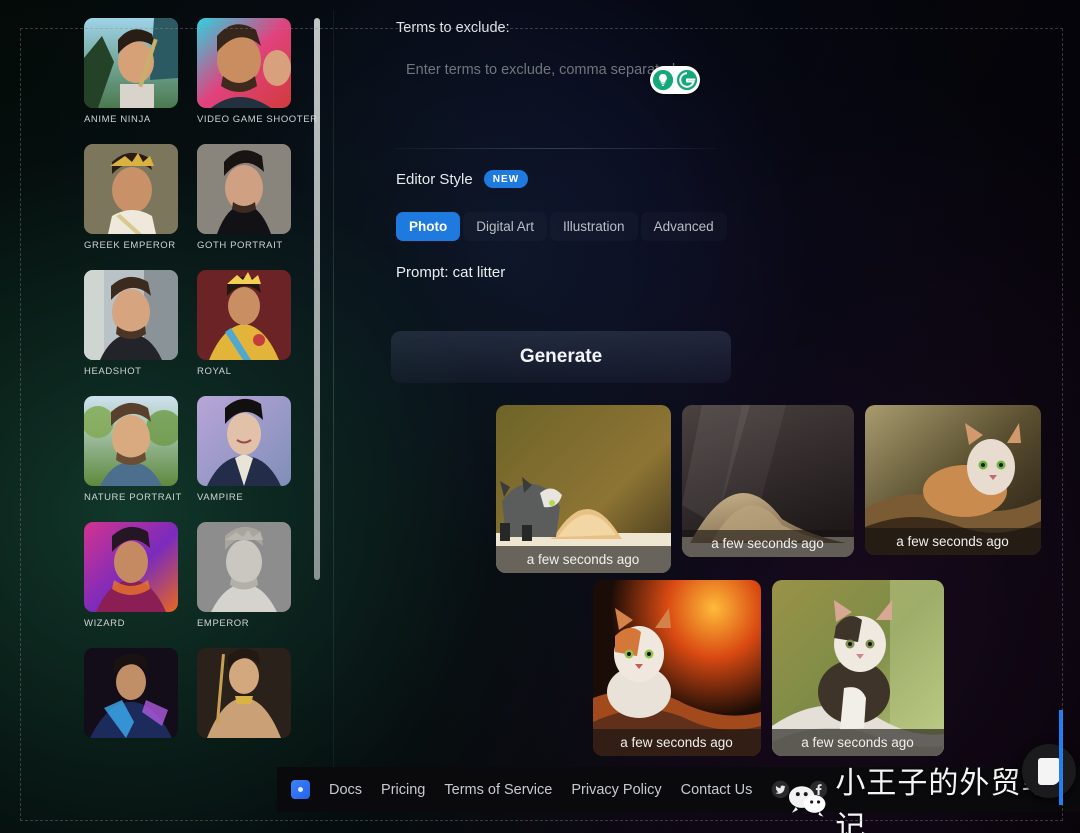 This screenshot has height=833, width=1080. What do you see at coordinates (1061, 757) in the screenshot?
I see `page-scrollbar` at bounding box center [1061, 757].